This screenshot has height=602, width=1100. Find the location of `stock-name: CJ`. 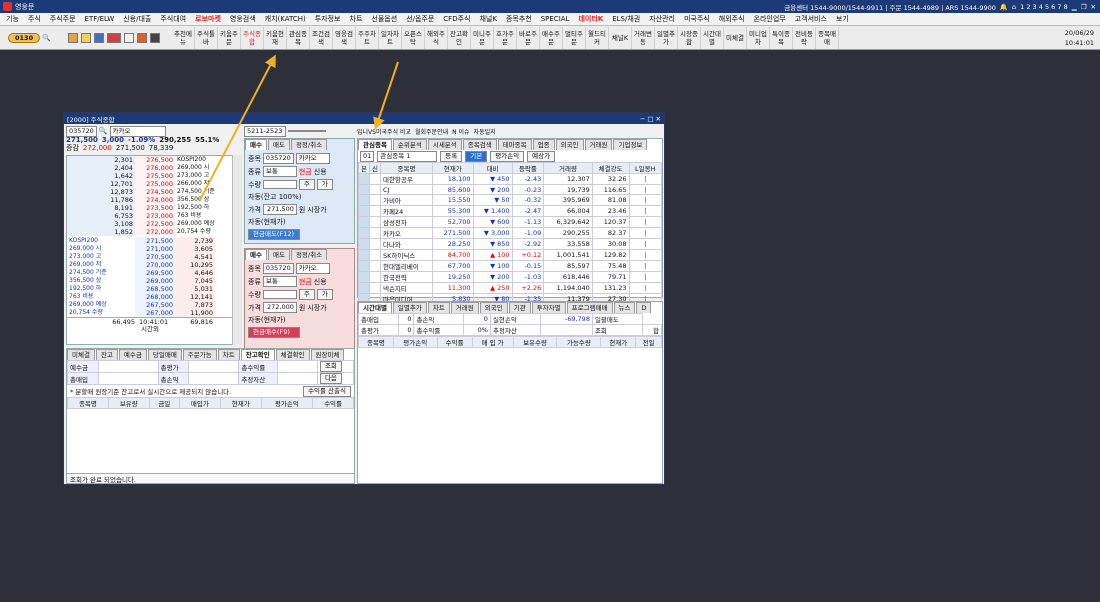

stock-name: CJ is located at coordinates (406, 189).